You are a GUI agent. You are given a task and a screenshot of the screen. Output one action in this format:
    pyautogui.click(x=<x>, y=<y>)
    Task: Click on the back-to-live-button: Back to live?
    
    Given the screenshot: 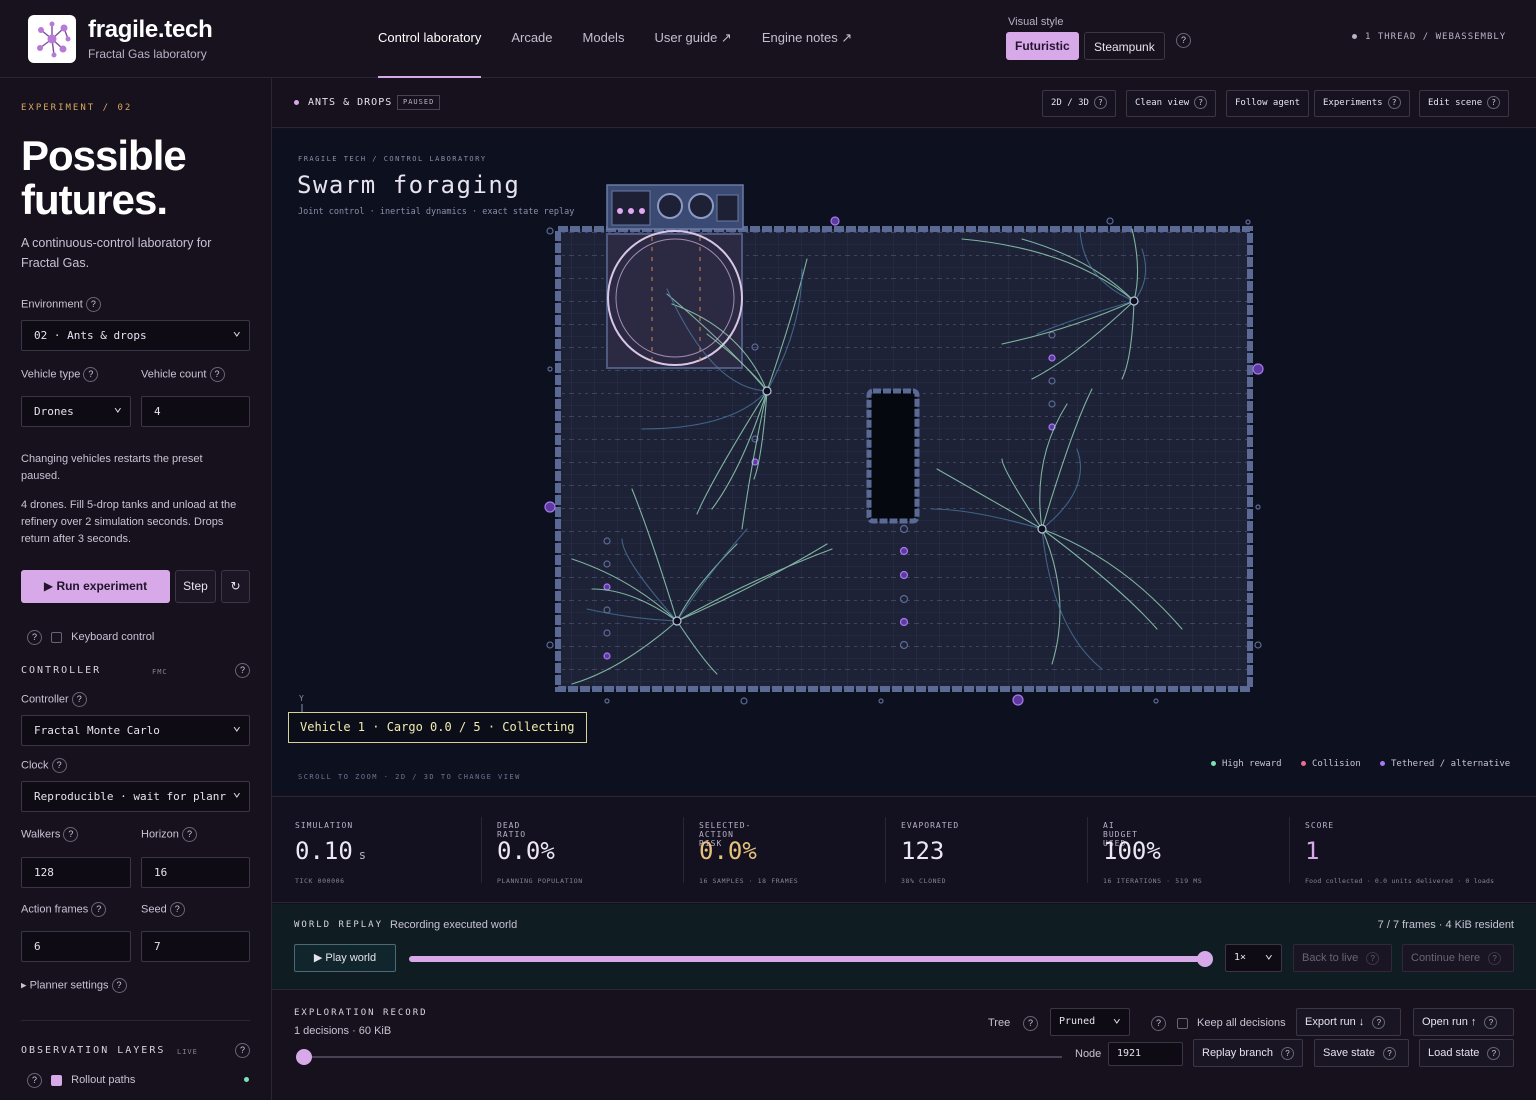 What is the action you would take?
    pyautogui.click(x=1342, y=958)
    